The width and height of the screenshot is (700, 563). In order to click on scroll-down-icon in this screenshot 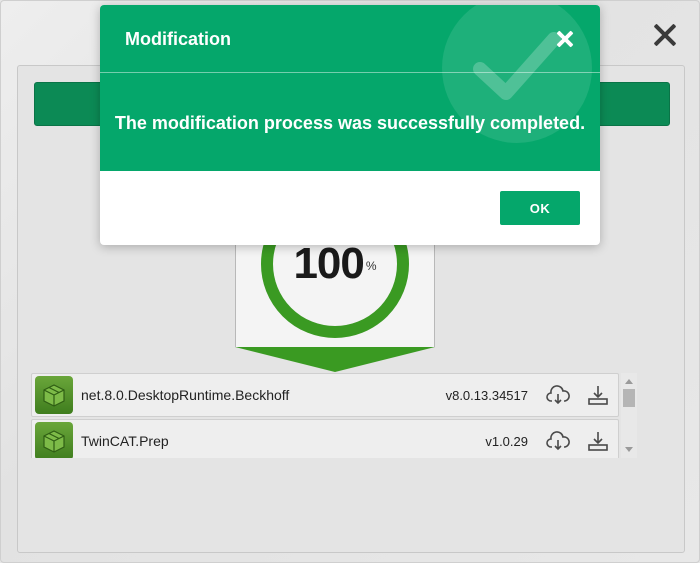, I will do `click(629, 449)`.